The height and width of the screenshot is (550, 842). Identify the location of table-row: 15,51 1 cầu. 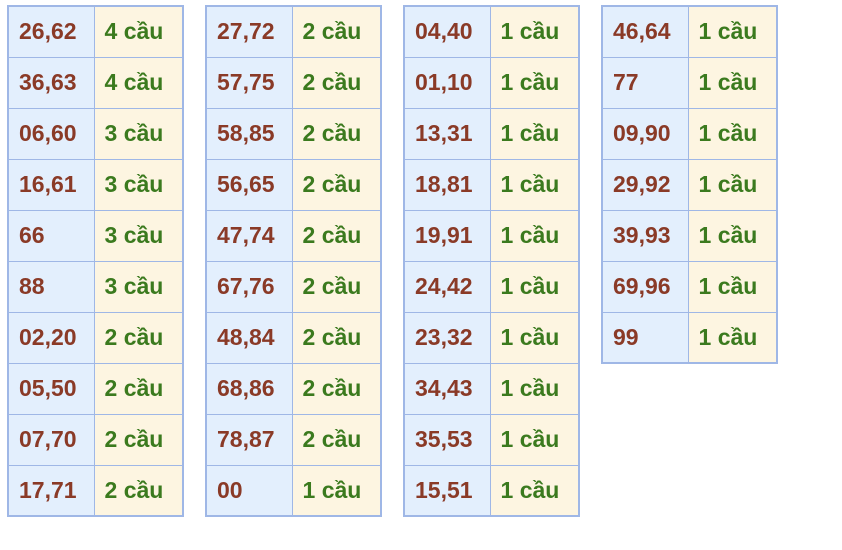
(491, 490).